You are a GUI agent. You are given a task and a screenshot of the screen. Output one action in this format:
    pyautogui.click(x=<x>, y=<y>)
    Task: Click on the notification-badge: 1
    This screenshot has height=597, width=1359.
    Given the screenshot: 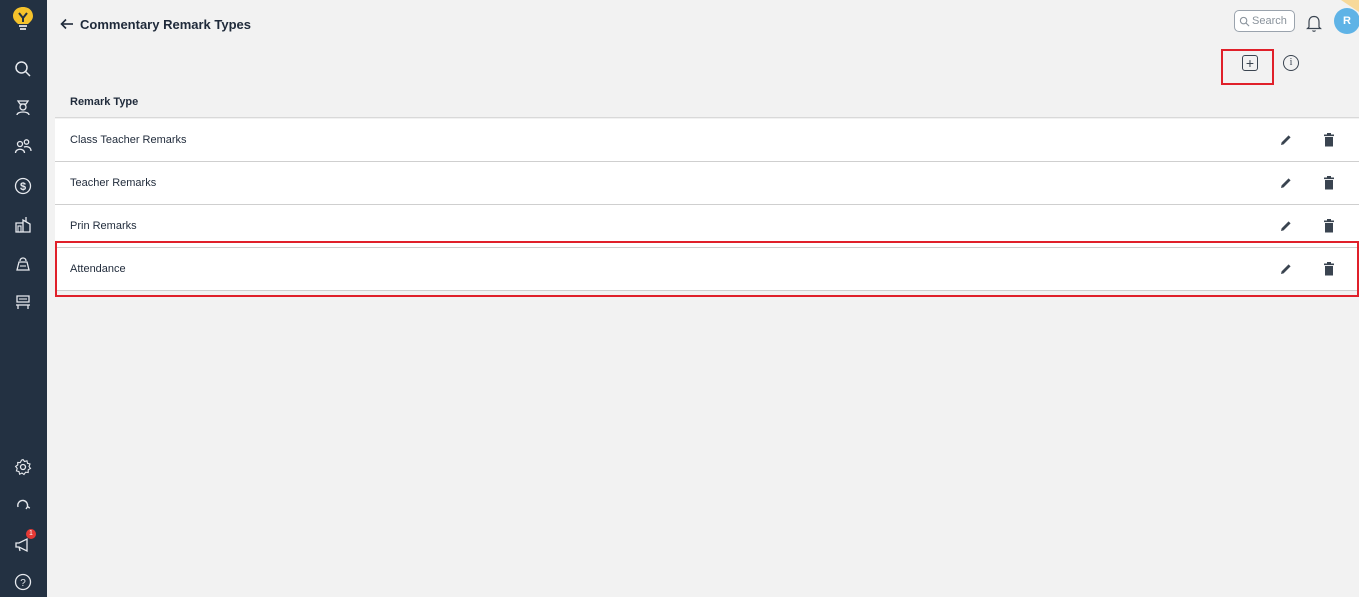 What is the action you would take?
    pyautogui.click(x=31, y=534)
    